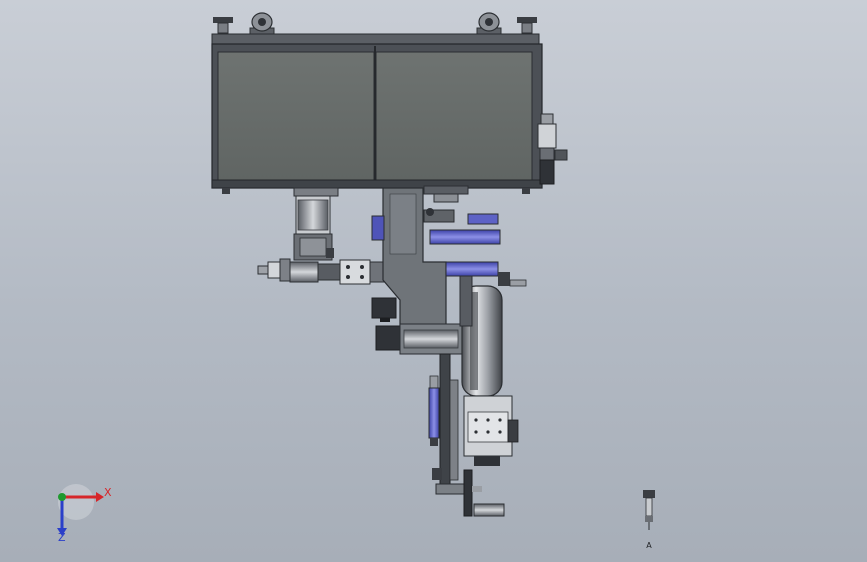  What do you see at coordinates (481, 336) in the screenshot?
I see `grinding-wheel` at bounding box center [481, 336].